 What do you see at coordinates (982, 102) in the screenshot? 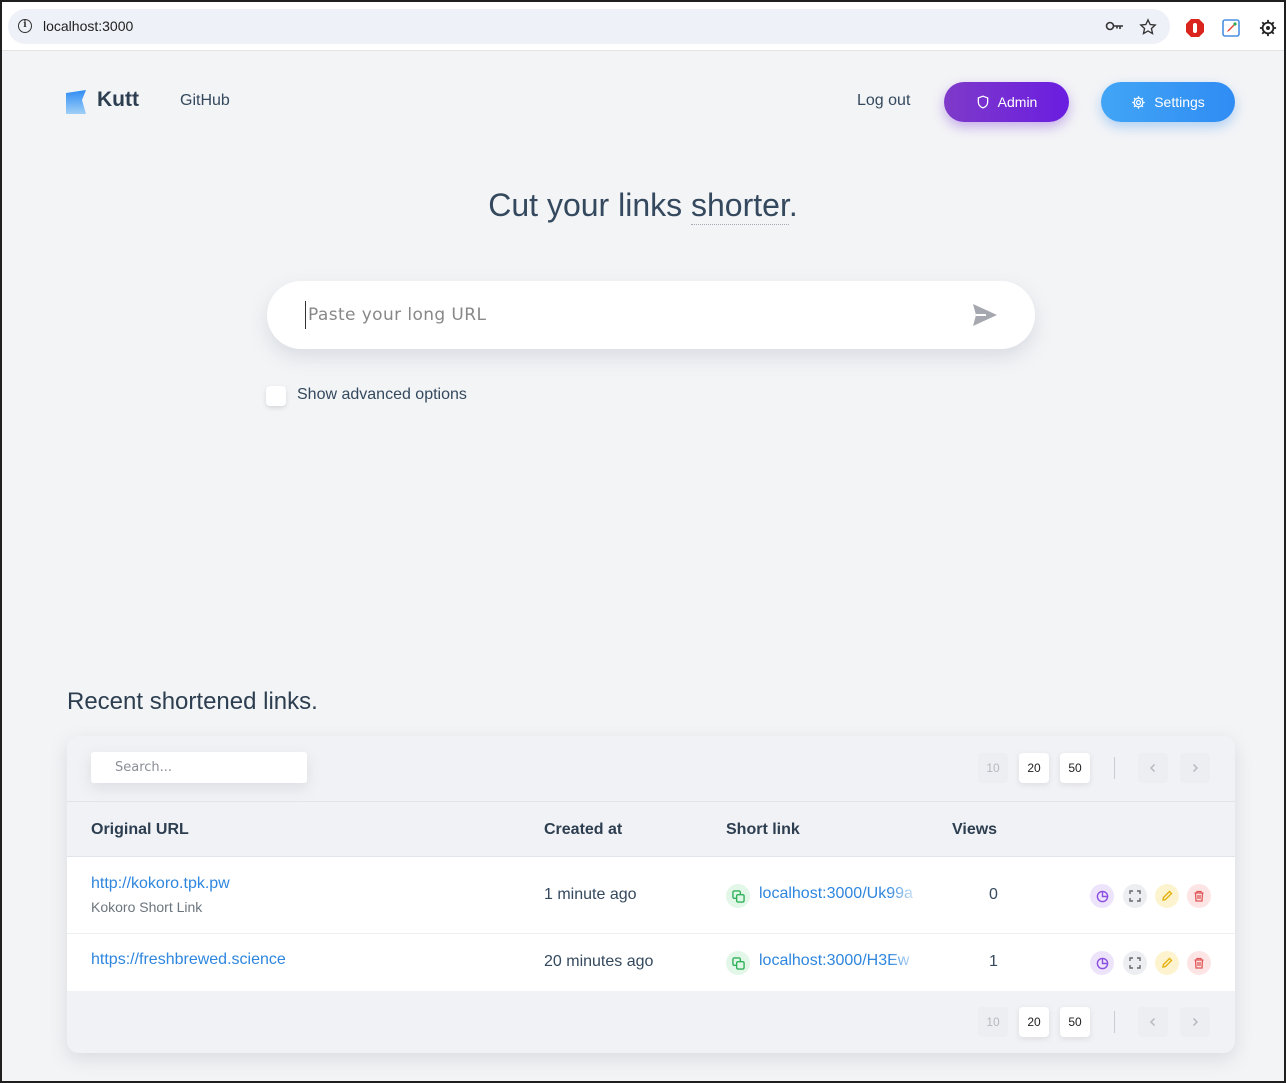
I see `shield-icon` at bounding box center [982, 102].